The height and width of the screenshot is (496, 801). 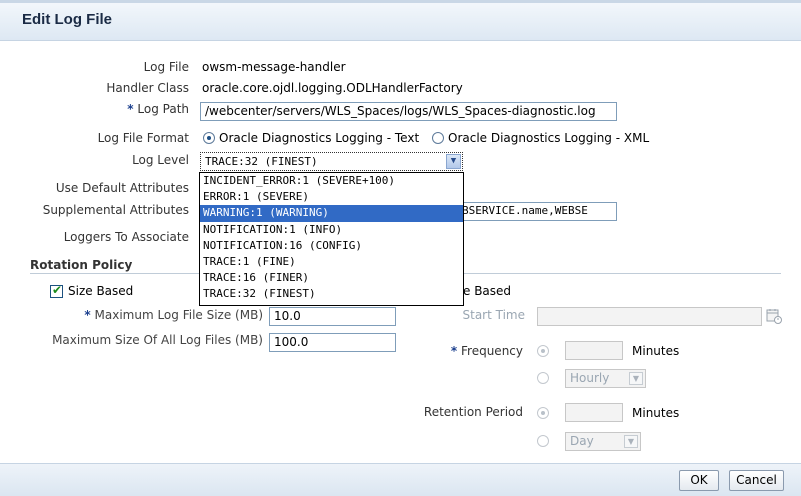 What do you see at coordinates (656, 351) in the screenshot?
I see `frequency-minutes-unit: Minutes` at bounding box center [656, 351].